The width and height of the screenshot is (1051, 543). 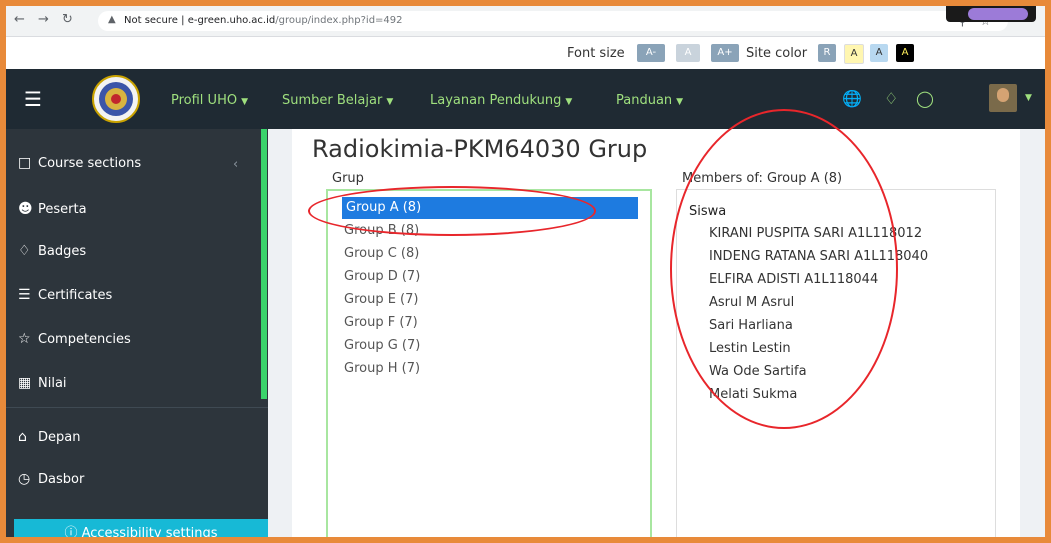 What do you see at coordinates (818, 256) in the screenshot?
I see `member-item: INDENG RATANA SARI A1L118040` at bounding box center [818, 256].